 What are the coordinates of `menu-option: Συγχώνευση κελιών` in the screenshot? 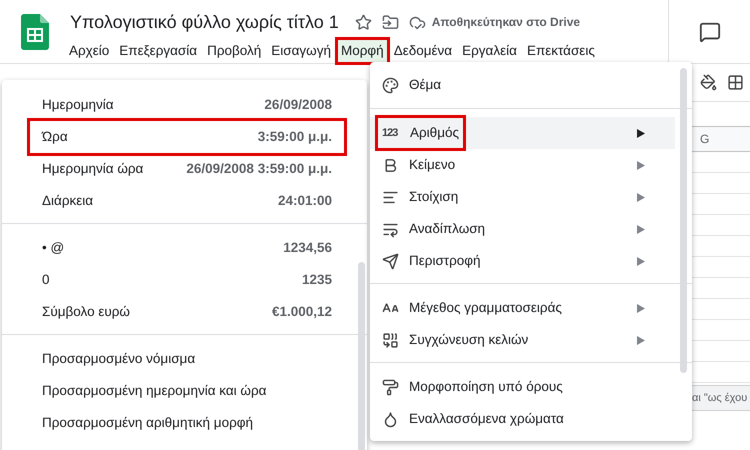 It's located at (522, 340).